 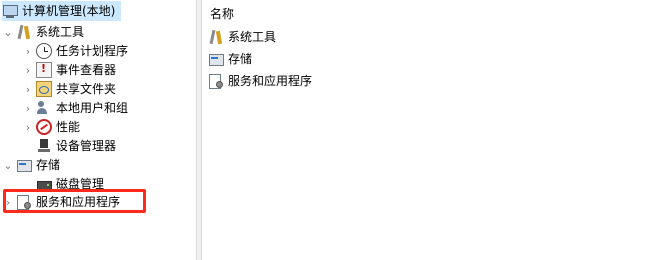 I want to click on tree-item-label: 存储, so click(x=48, y=165).